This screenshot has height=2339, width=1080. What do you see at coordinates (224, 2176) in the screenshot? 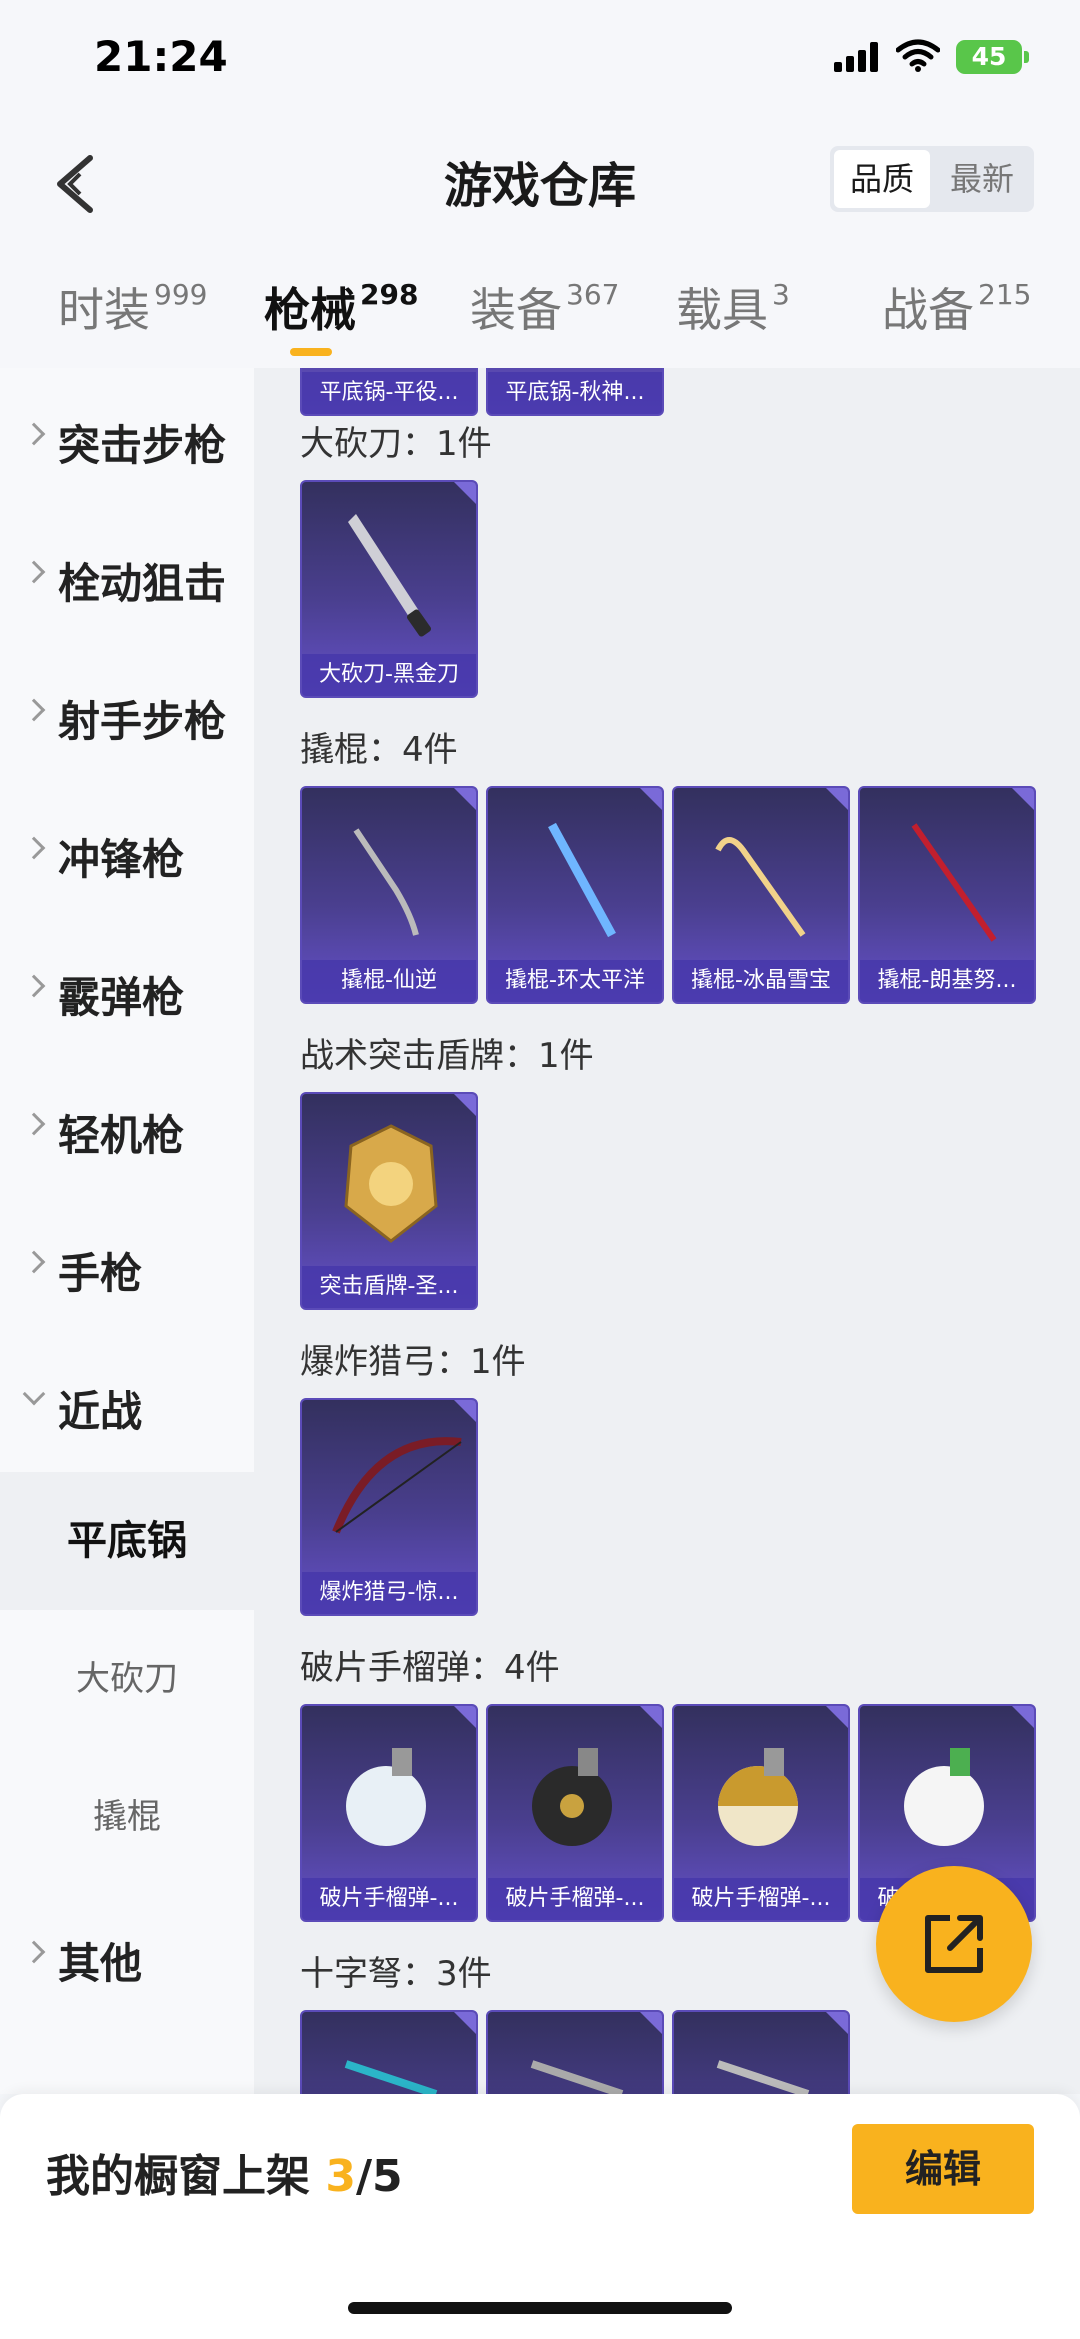
I see `showcase-status: 我的橱窗上架 3/5` at bounding box center [224, 2176].